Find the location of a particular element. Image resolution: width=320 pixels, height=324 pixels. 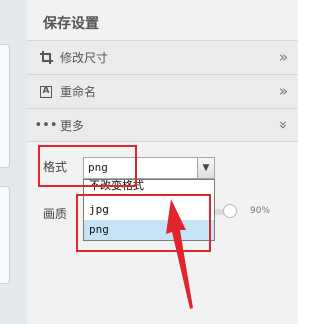

section-label: 重命名 is located at coordinates (78, 92).